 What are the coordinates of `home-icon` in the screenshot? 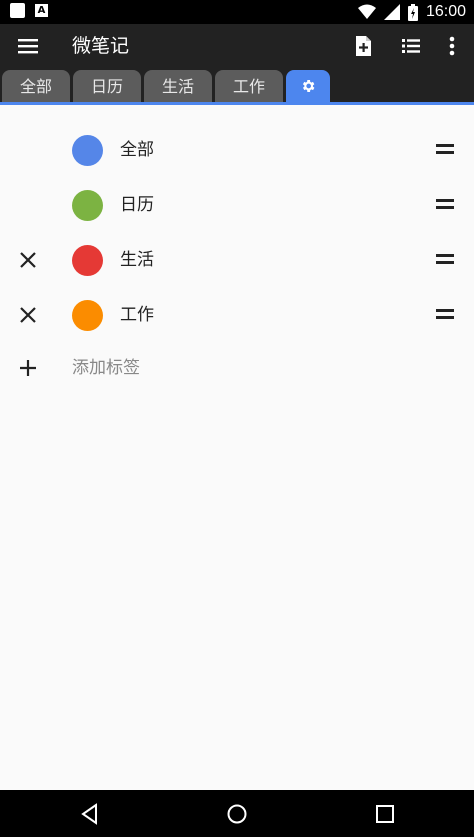 It's located at (237, 814).